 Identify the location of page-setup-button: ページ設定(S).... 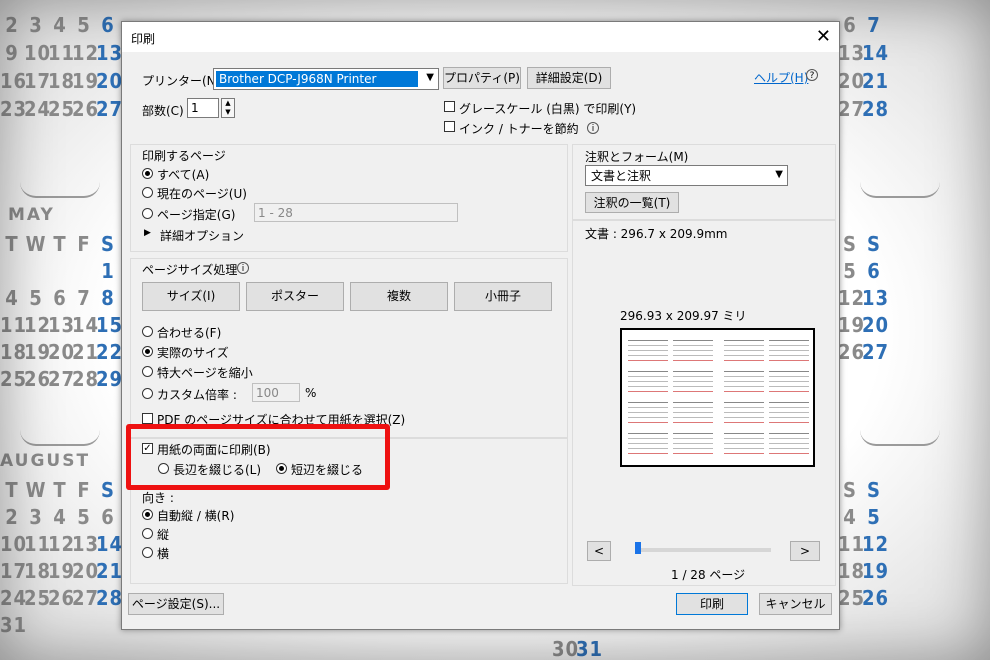
(176, 604).